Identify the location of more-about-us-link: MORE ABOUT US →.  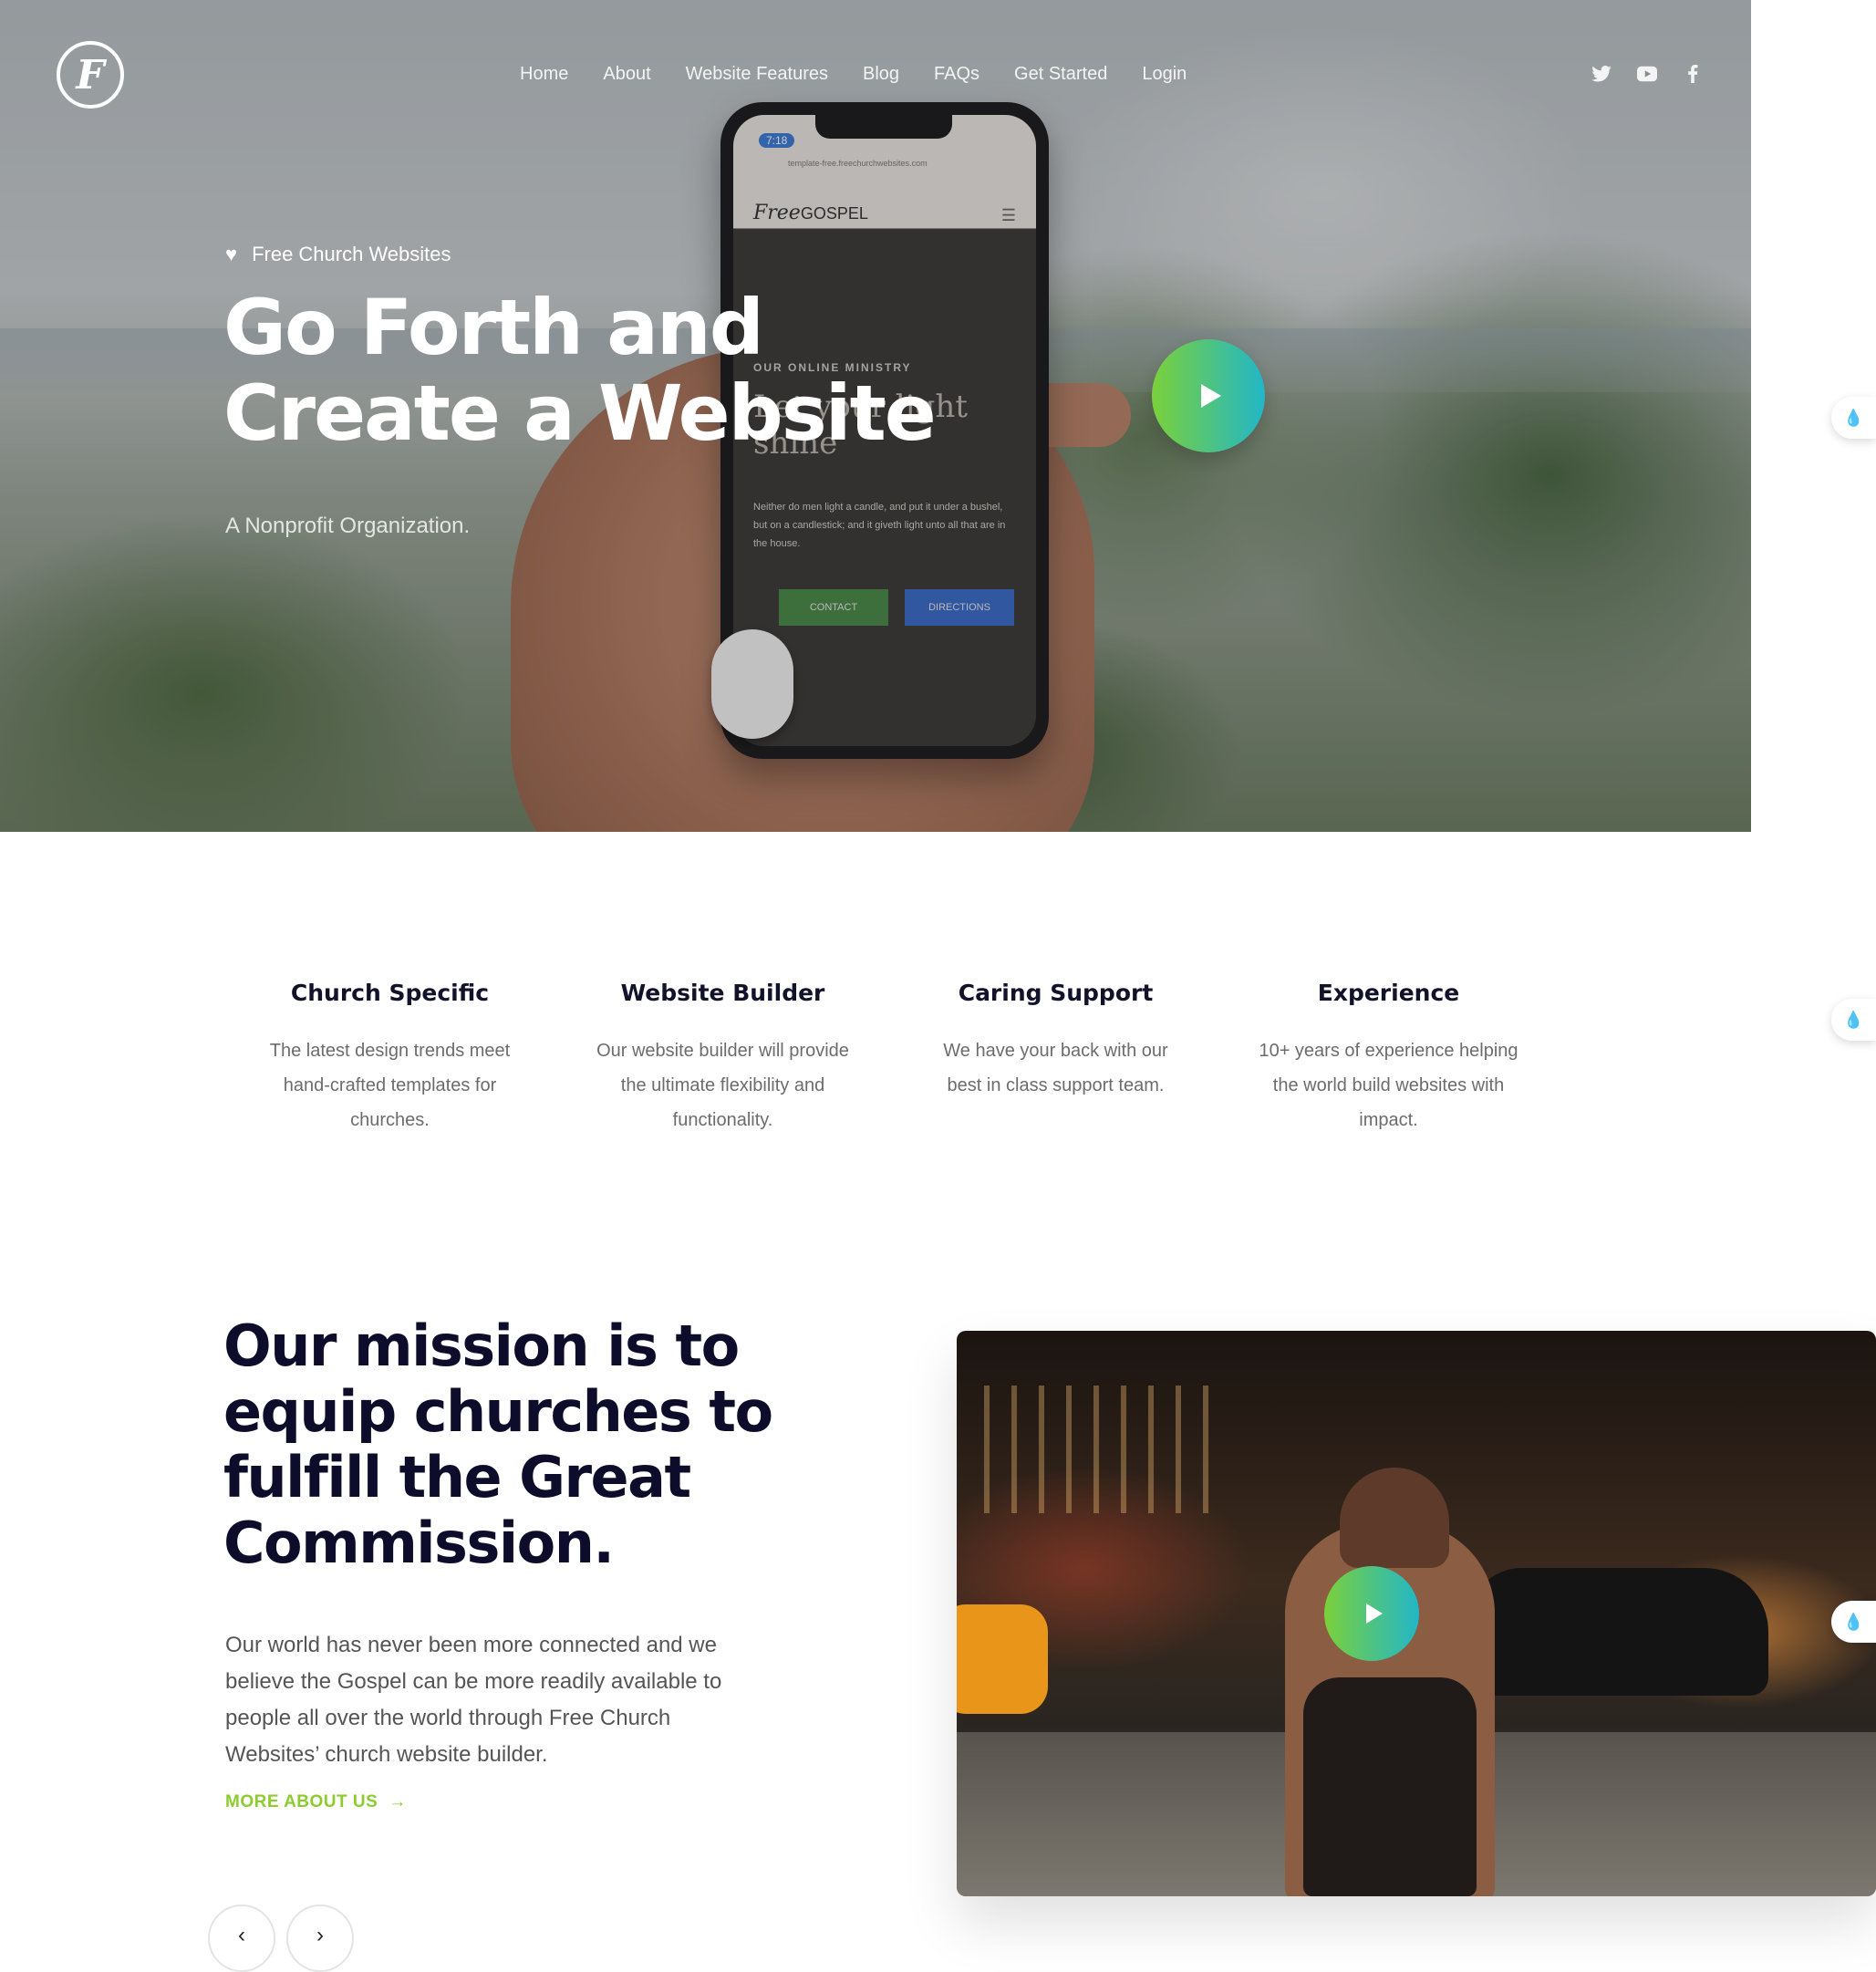
(316, 1802).